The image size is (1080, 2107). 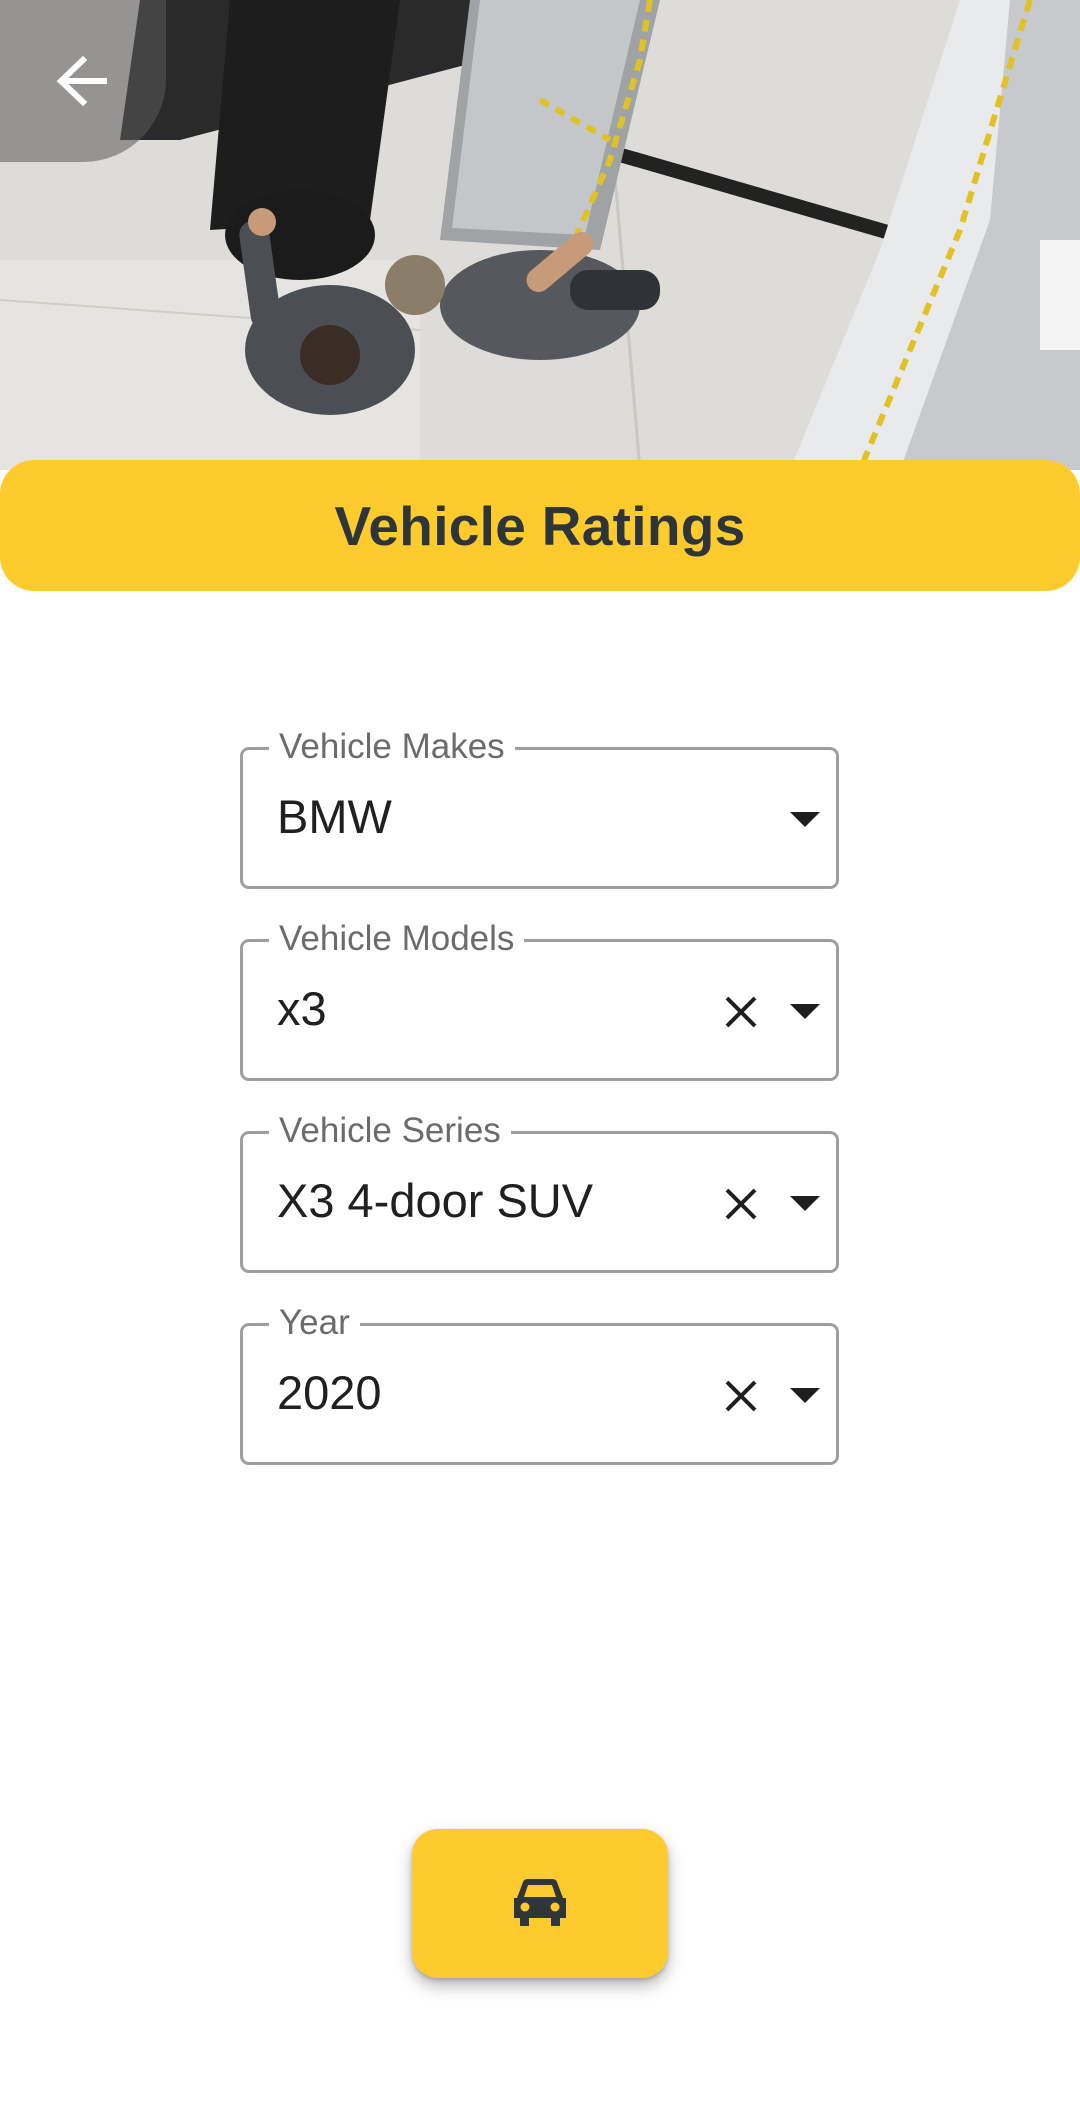 I want to click on vehicle-models-value: x3, so click(x=302, y=1008).